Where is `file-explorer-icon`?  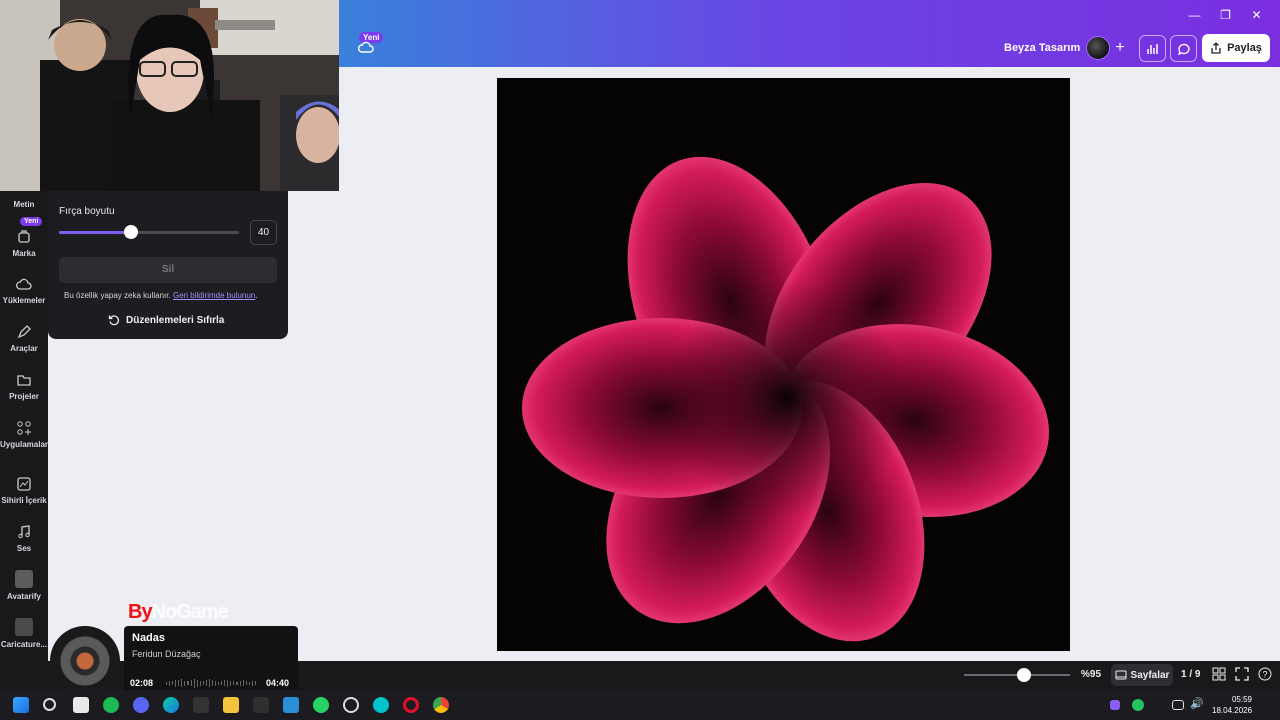 file-explorer-icon is located at coordinates (231, 705).